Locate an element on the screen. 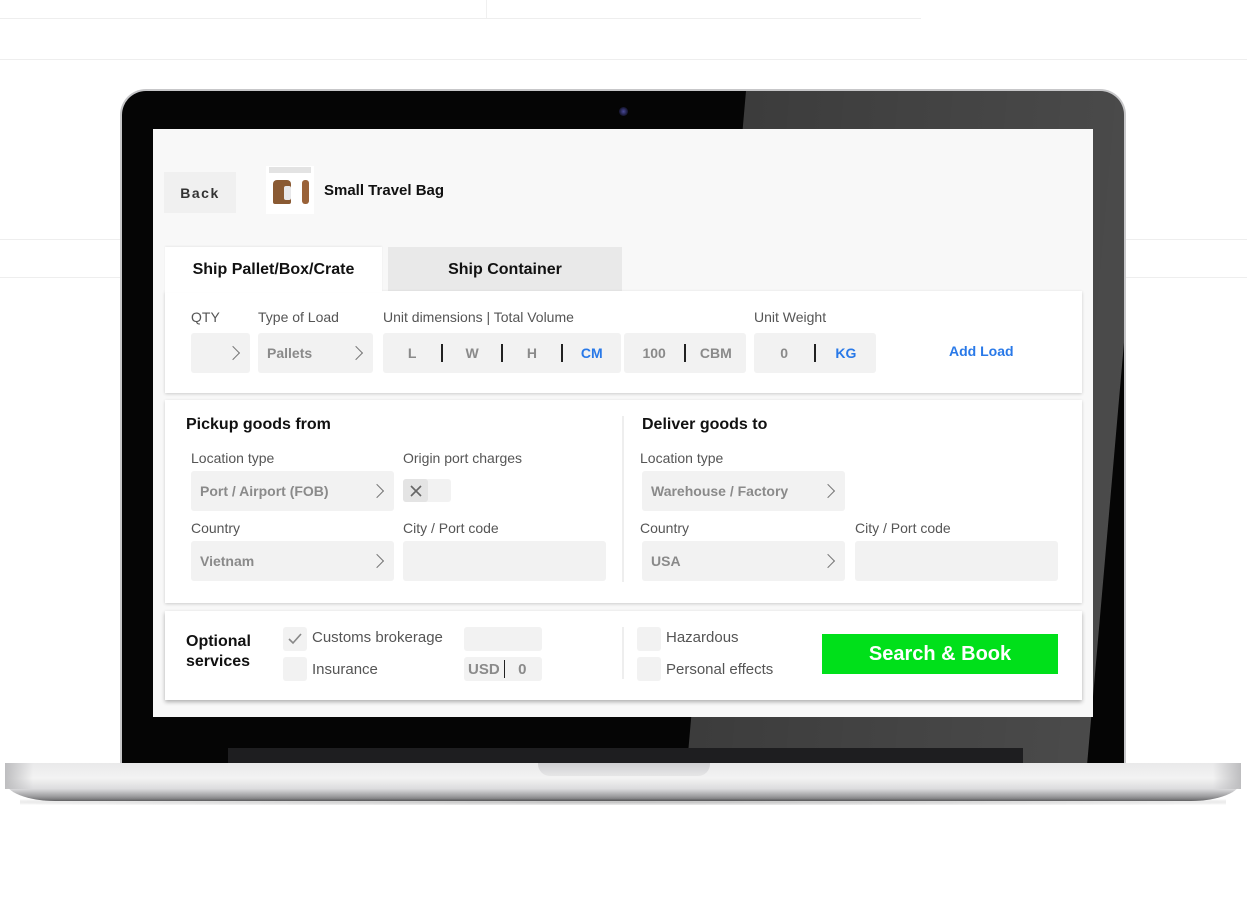 The height and width of the screenshot is (902, 1247). deliver-country-select: USA is located at coordinates (743, 561).